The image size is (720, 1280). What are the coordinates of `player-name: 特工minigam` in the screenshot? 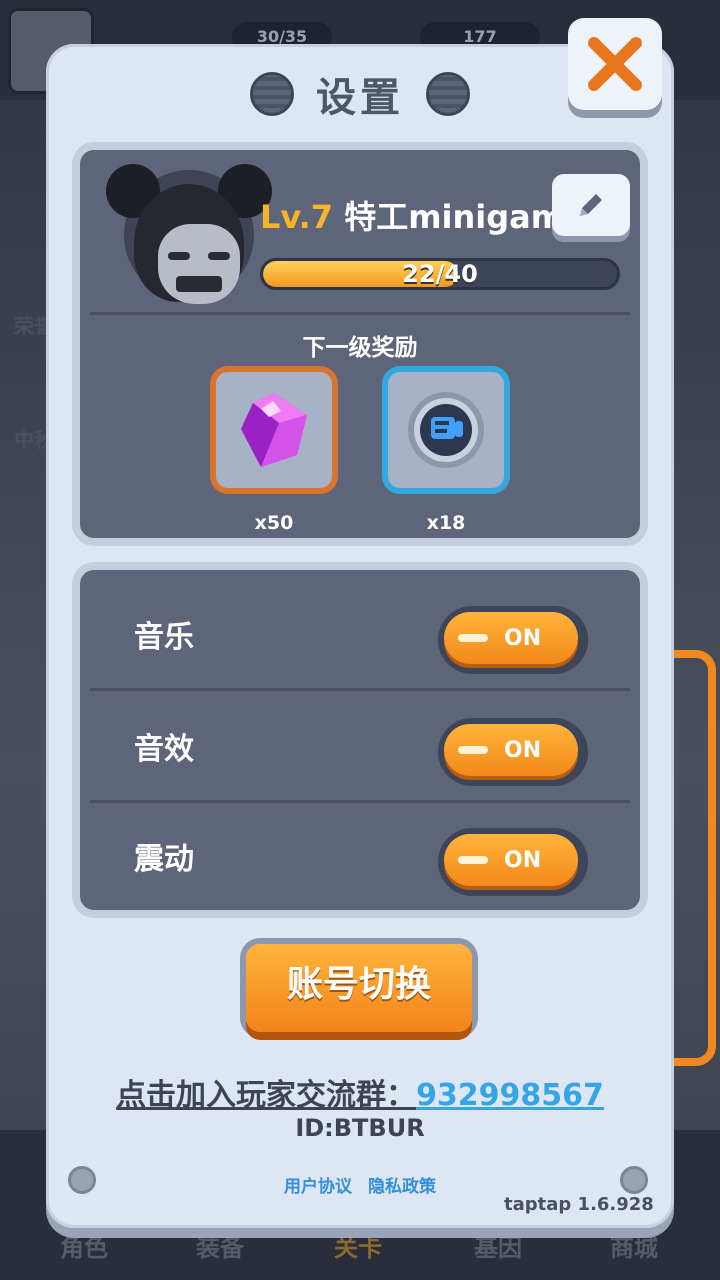 It's located at (454, 217).